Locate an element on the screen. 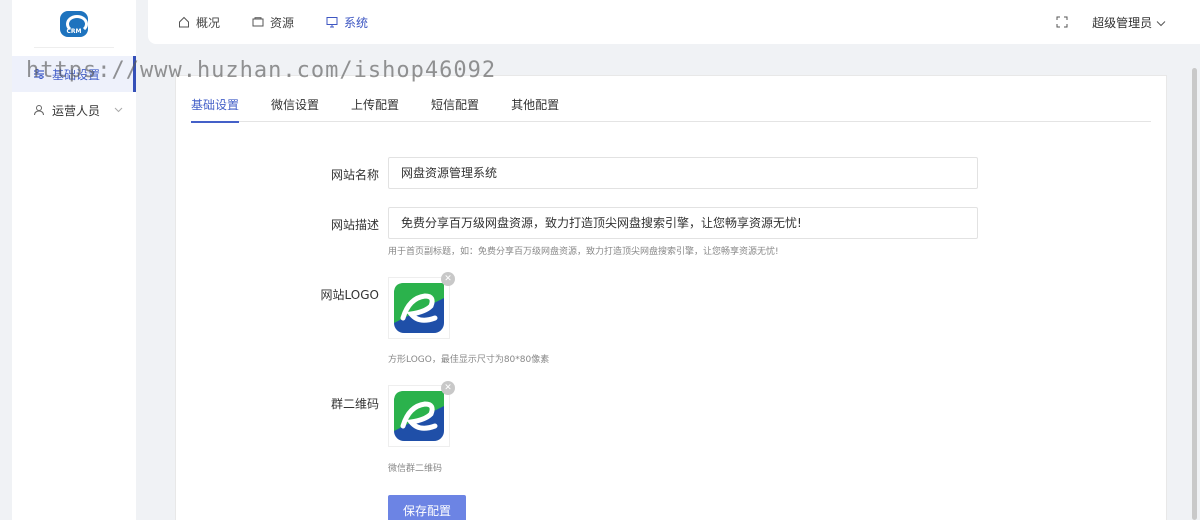 This screenshot has width=1200, height=520. folder-icon is located at coordinates (258, 22).